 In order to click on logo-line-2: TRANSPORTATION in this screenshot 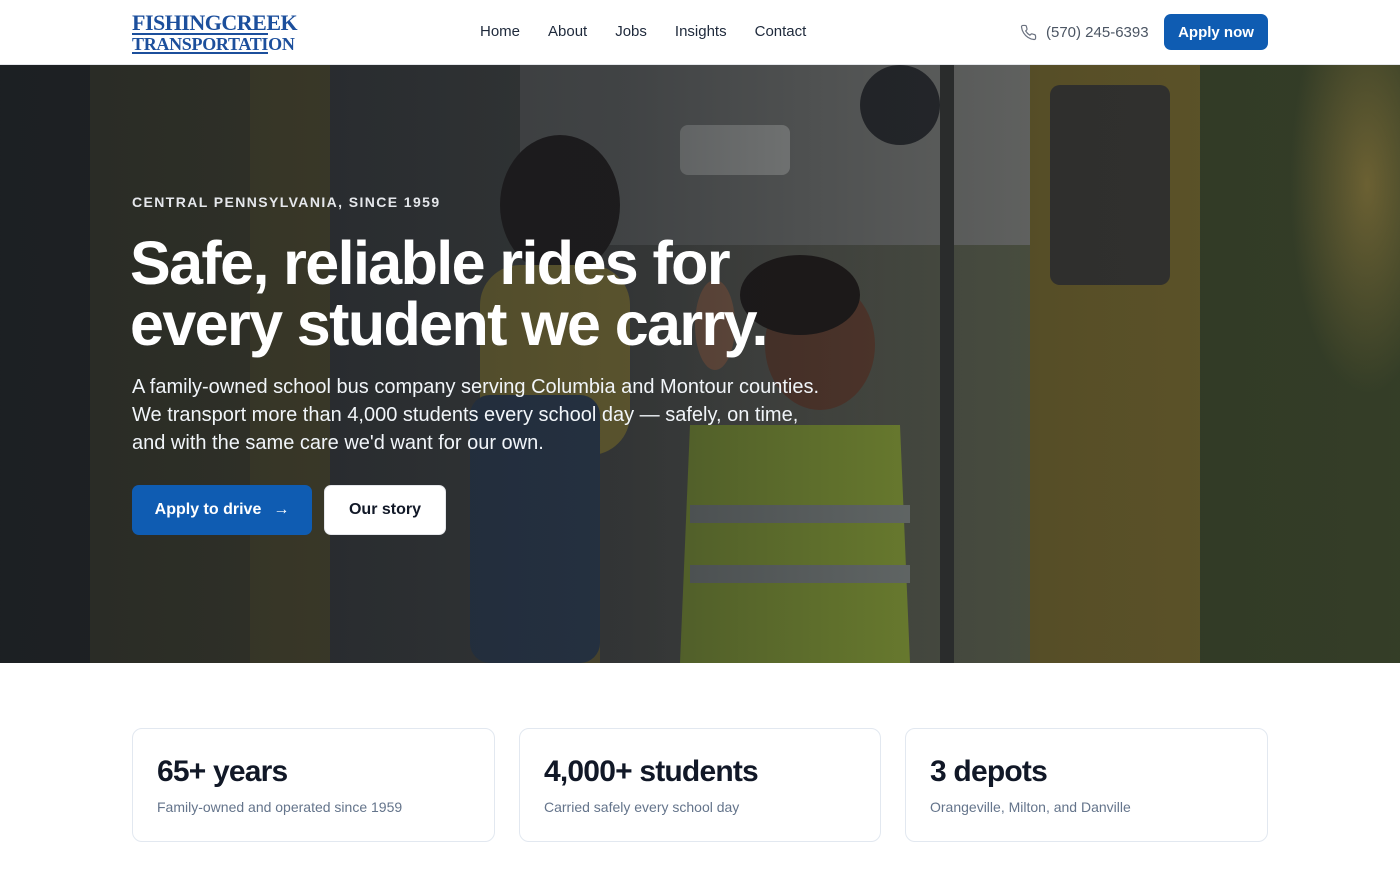, I will do `click(213, 44)`.